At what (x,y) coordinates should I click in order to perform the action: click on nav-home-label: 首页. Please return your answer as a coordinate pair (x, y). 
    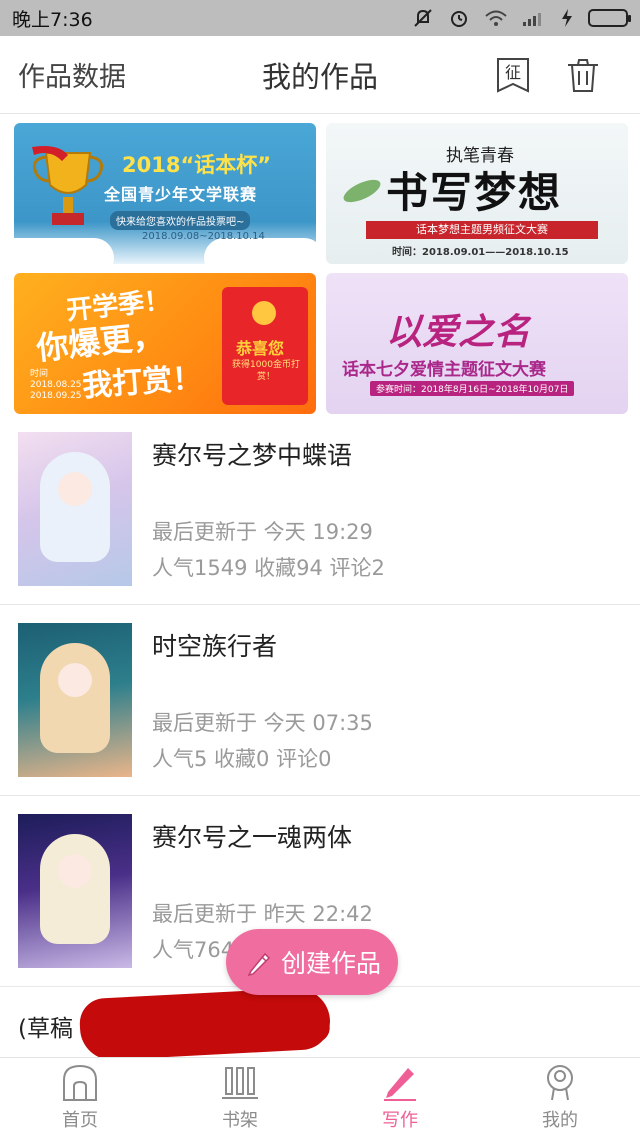
    Looking at the image, I should click on (80, 1120).